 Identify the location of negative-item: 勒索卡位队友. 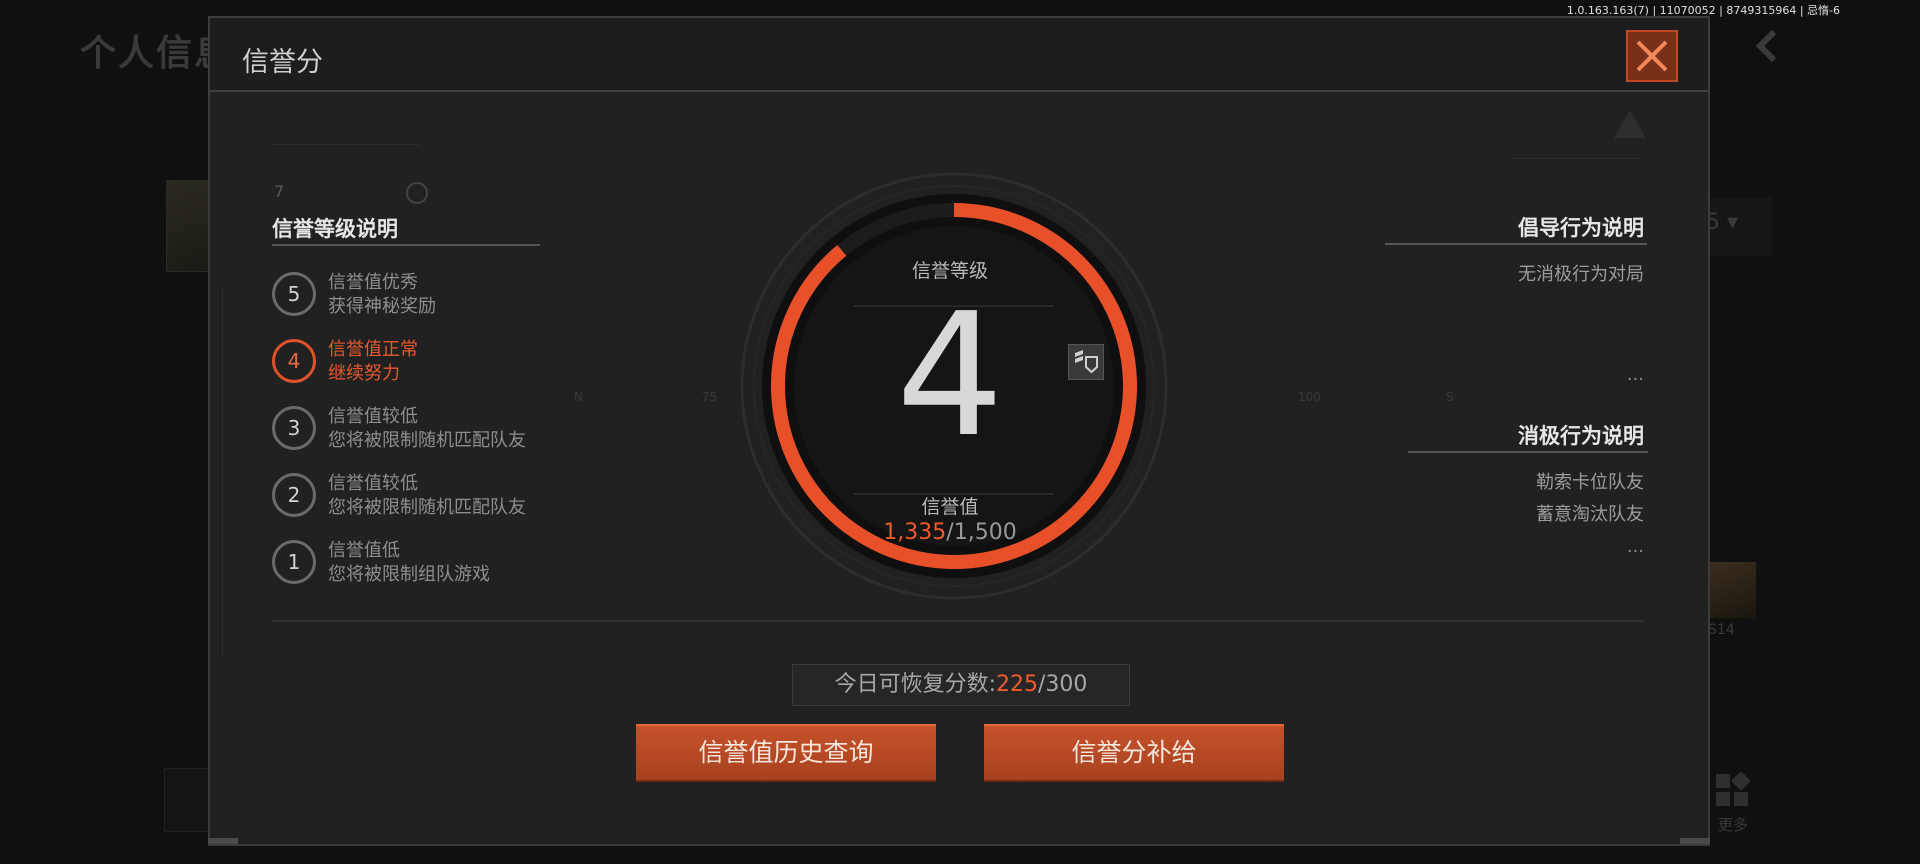
(1590, 482).